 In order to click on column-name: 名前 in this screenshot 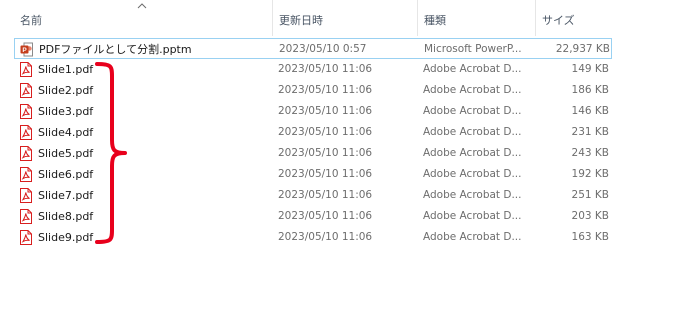, I will do `click(143, 18)`.